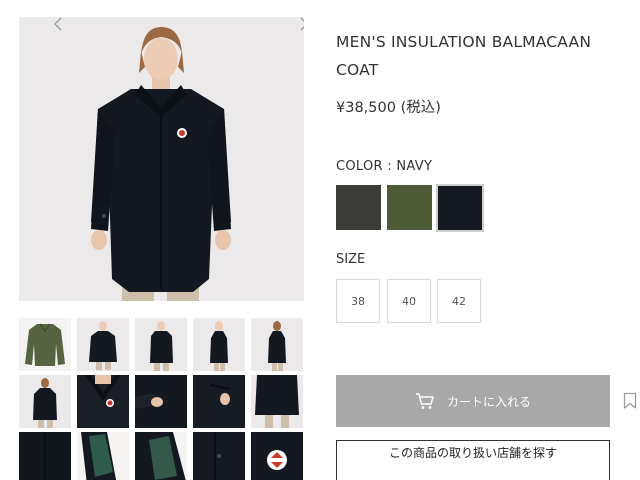 This screenshot has height=480, width=640. Describe the element at coordinates (45, 344) in the screenshot. I see `thumbnail-olive-flat` at that location.